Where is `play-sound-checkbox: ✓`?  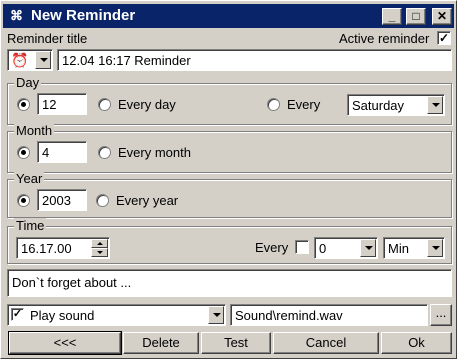
play-sound-checkbox: ✓ is located at coordinates (17, 314).